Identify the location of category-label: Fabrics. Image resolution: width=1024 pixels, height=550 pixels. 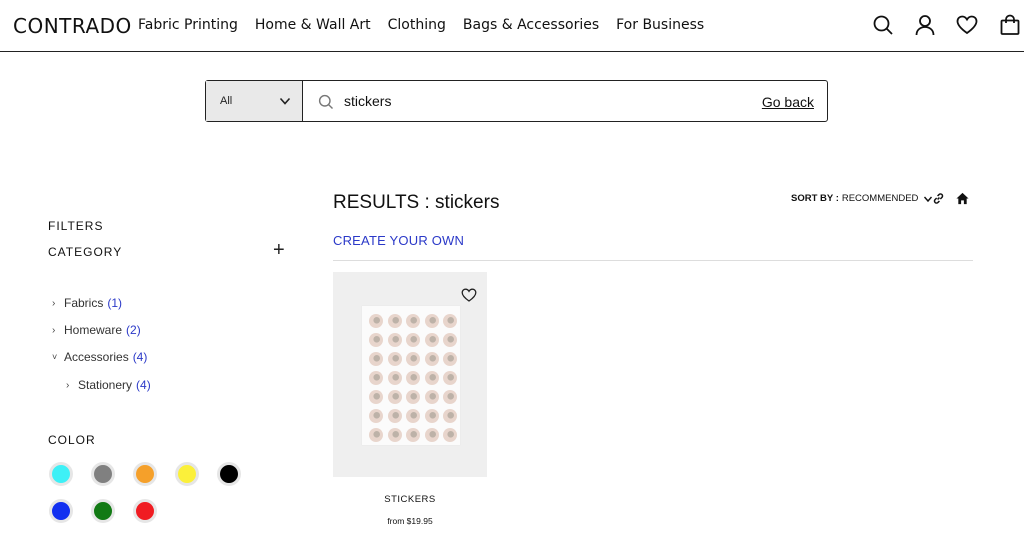
(84, 303).